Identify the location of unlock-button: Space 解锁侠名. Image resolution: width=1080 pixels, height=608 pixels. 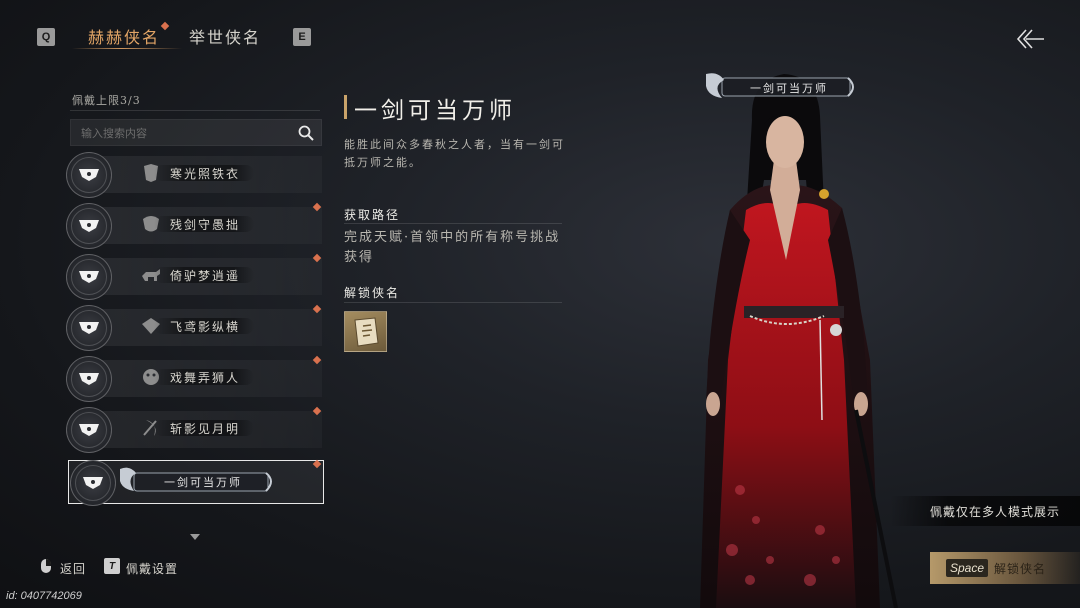
(1005, 568).